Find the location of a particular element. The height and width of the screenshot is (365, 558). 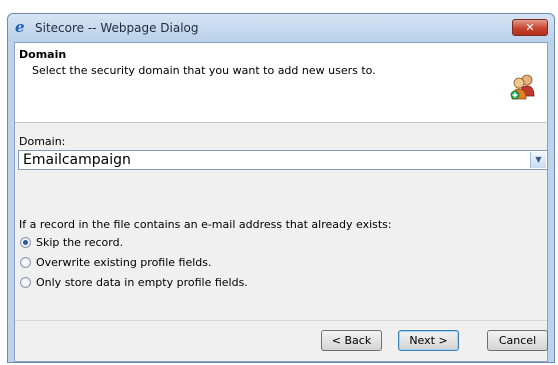

radio-label: Overwrite existing profile fields. is located at coordinates (124, 262).